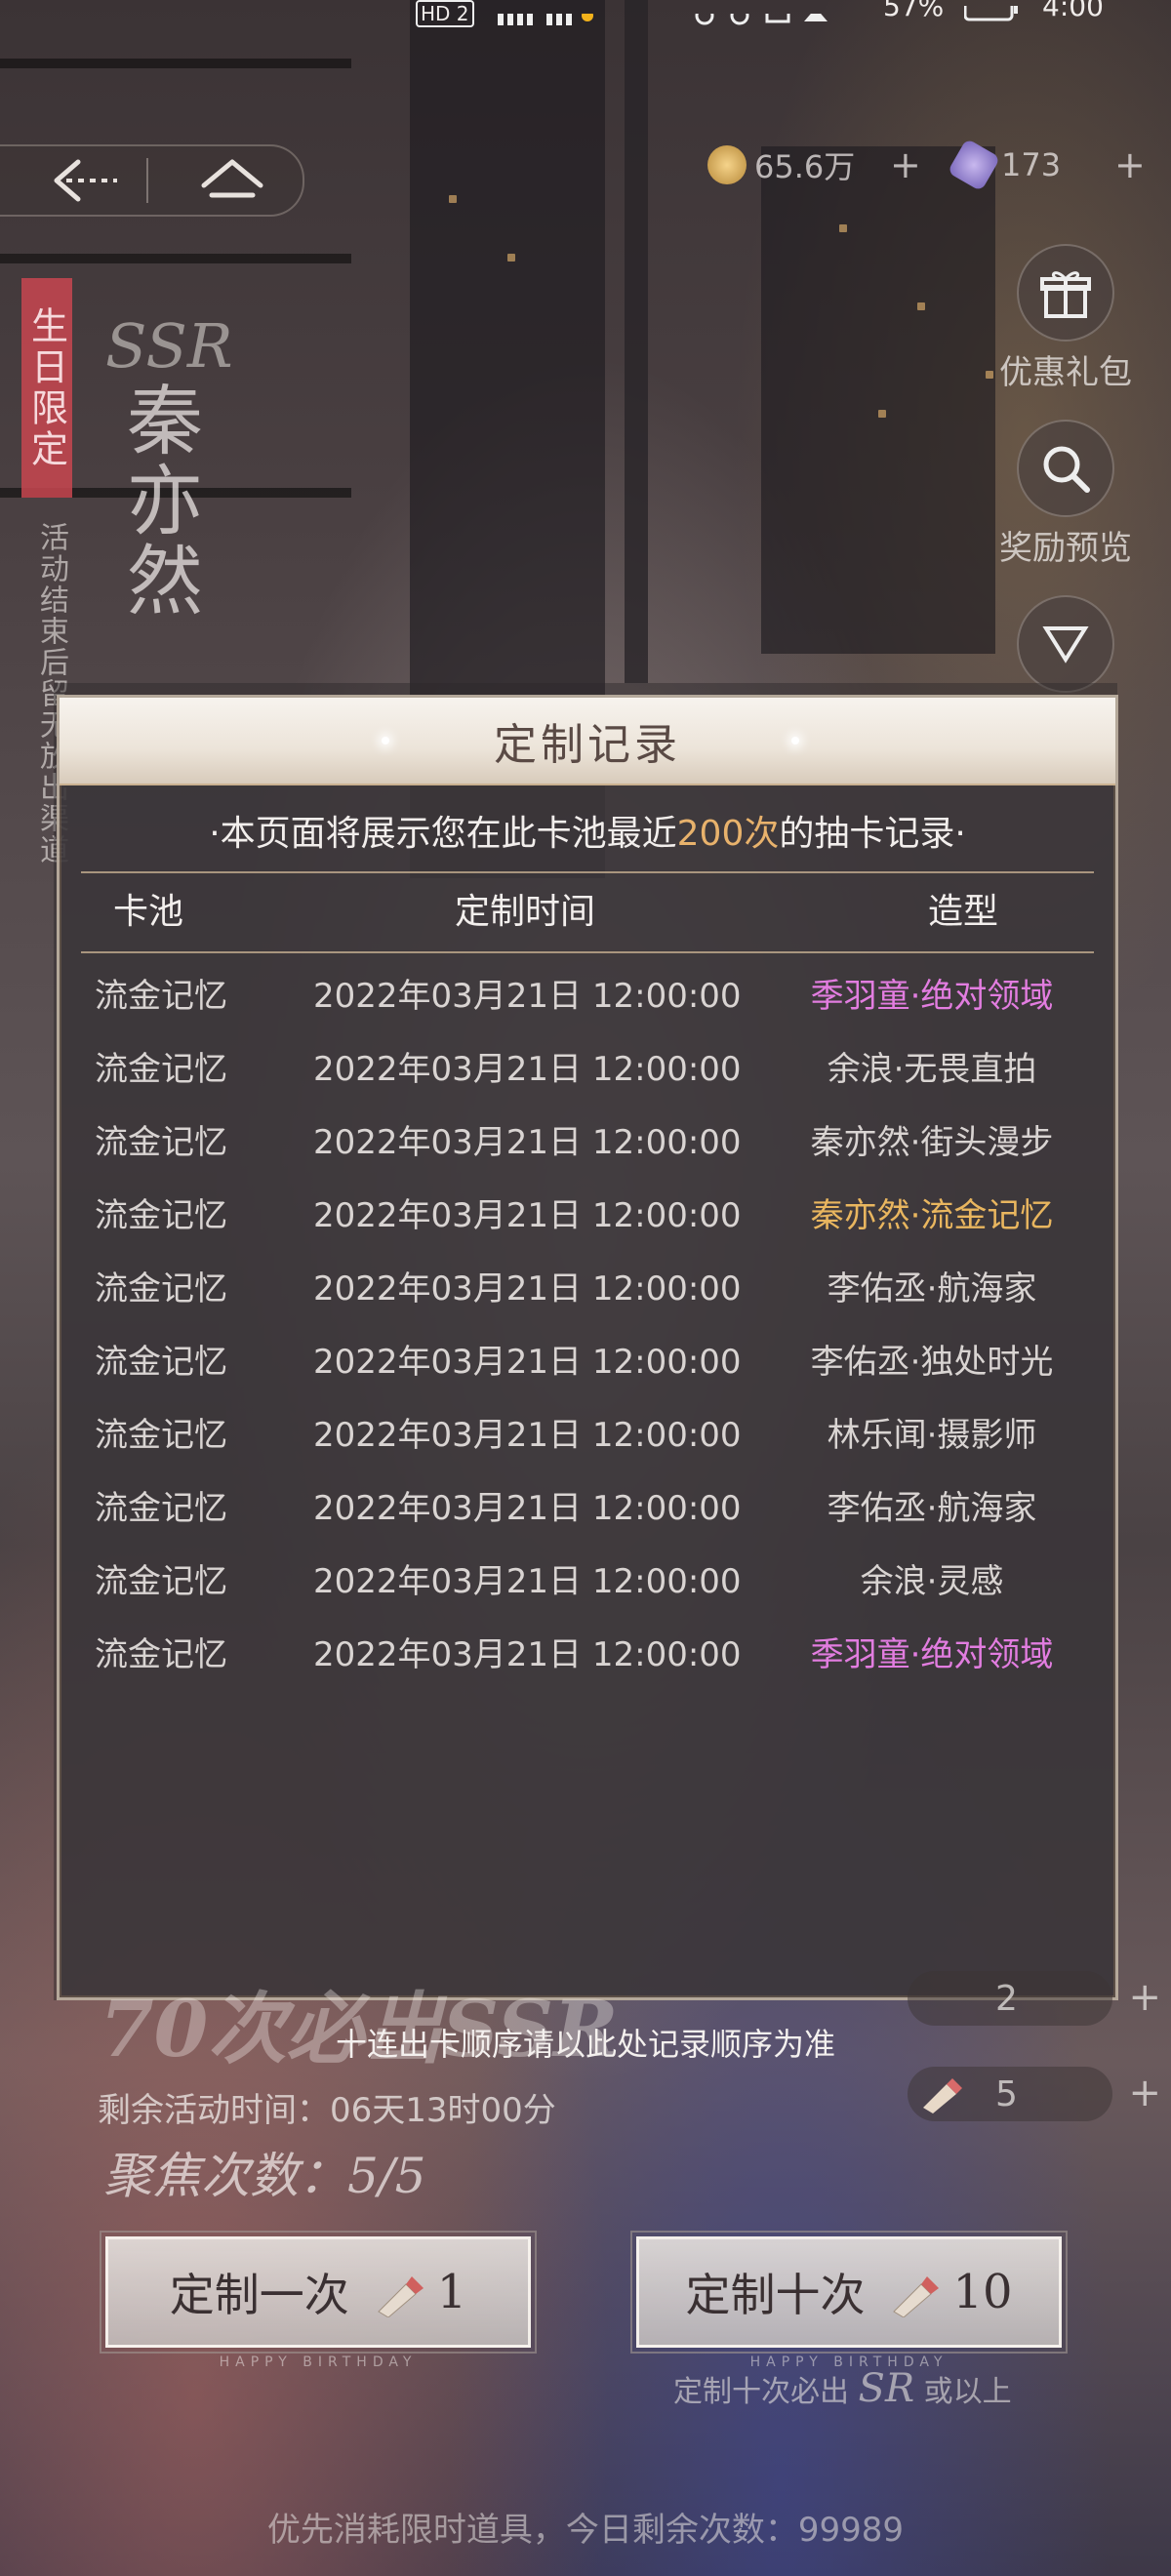  What do you see at coordinates (587, 952) in the screenshot?
I see `header-divider-bottom` at bounding box center [587, 952].